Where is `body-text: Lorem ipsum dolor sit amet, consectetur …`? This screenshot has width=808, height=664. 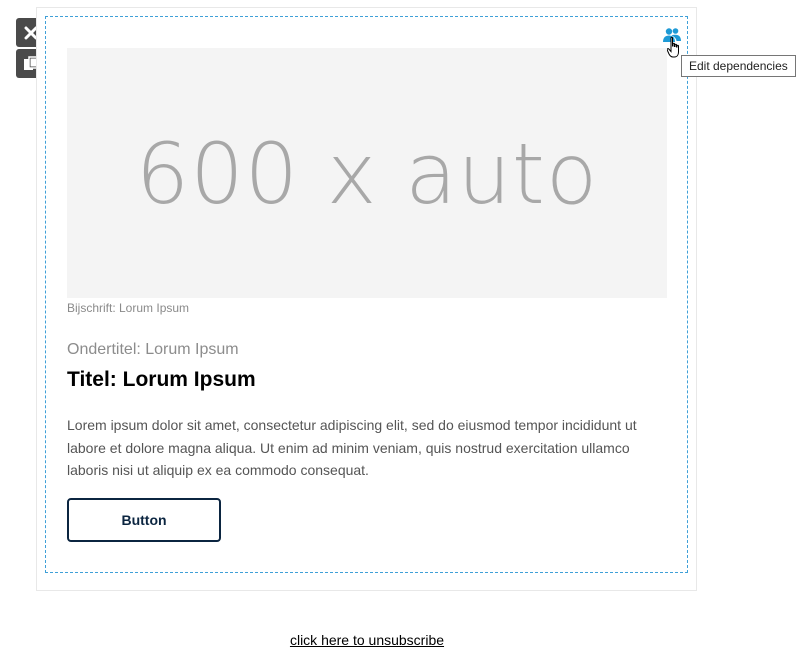 body-text: Lorem ipsum dolor sit amet, consectetur … is located at coordinates (352, 447).